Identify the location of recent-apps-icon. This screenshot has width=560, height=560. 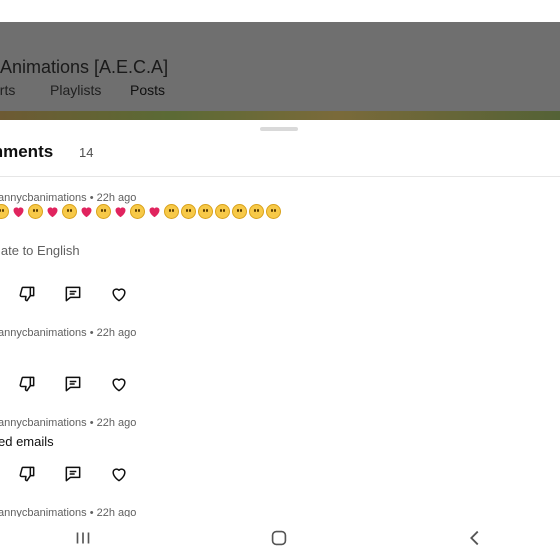
(83, 538).